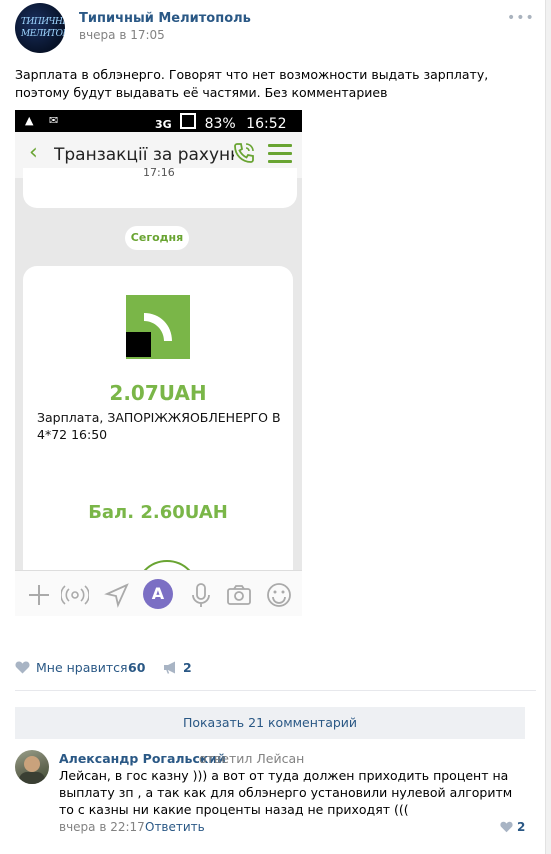 This screenshot has height=854, width=551. What do you see at coordinates (163, 124) in the screenshot?
I see `network-type: 3G` at bounding box center [163, 124].